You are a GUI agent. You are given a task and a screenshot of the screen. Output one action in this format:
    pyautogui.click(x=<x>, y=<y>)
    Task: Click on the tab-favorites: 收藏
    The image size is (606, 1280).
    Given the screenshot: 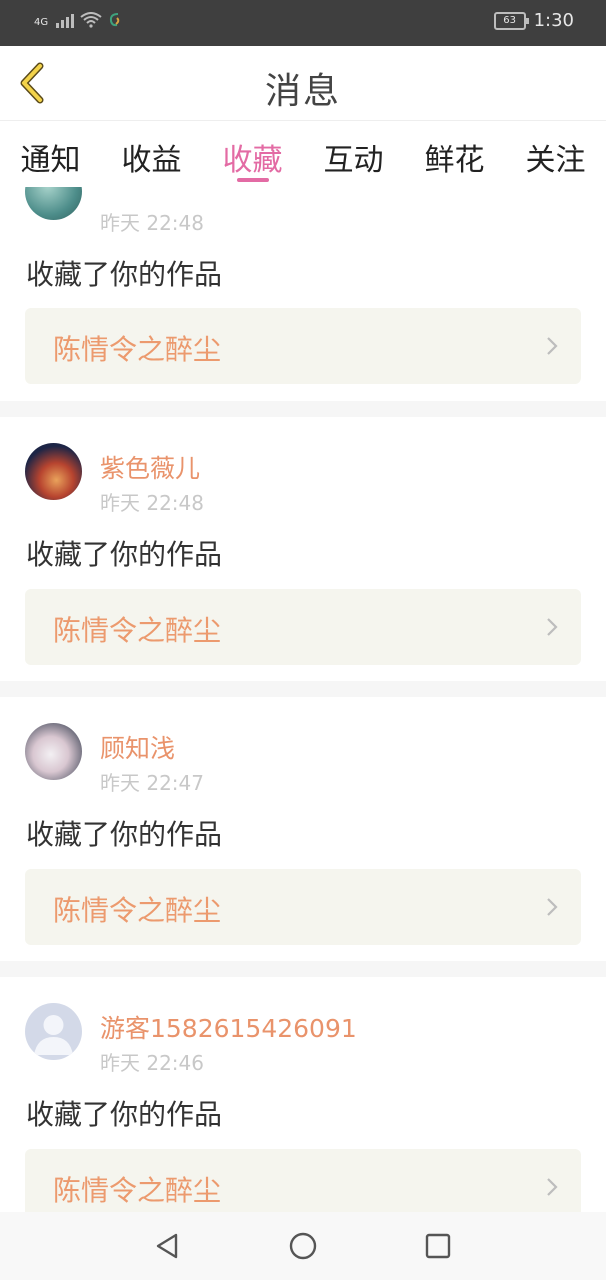 What is the action you would take?
    pyautogui.click(x=252, y=154)
    